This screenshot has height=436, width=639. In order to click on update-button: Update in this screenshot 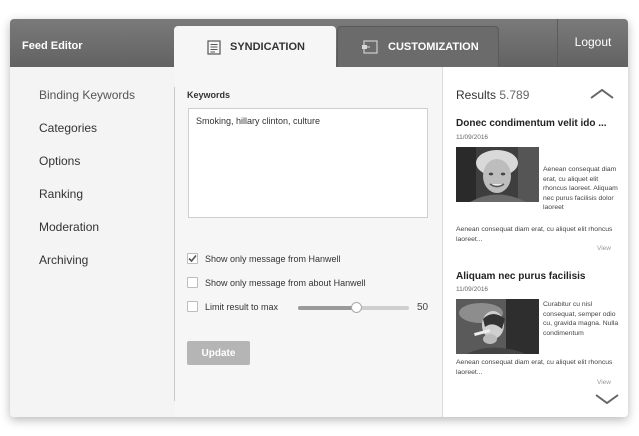, I will do `click(218, 353)`.